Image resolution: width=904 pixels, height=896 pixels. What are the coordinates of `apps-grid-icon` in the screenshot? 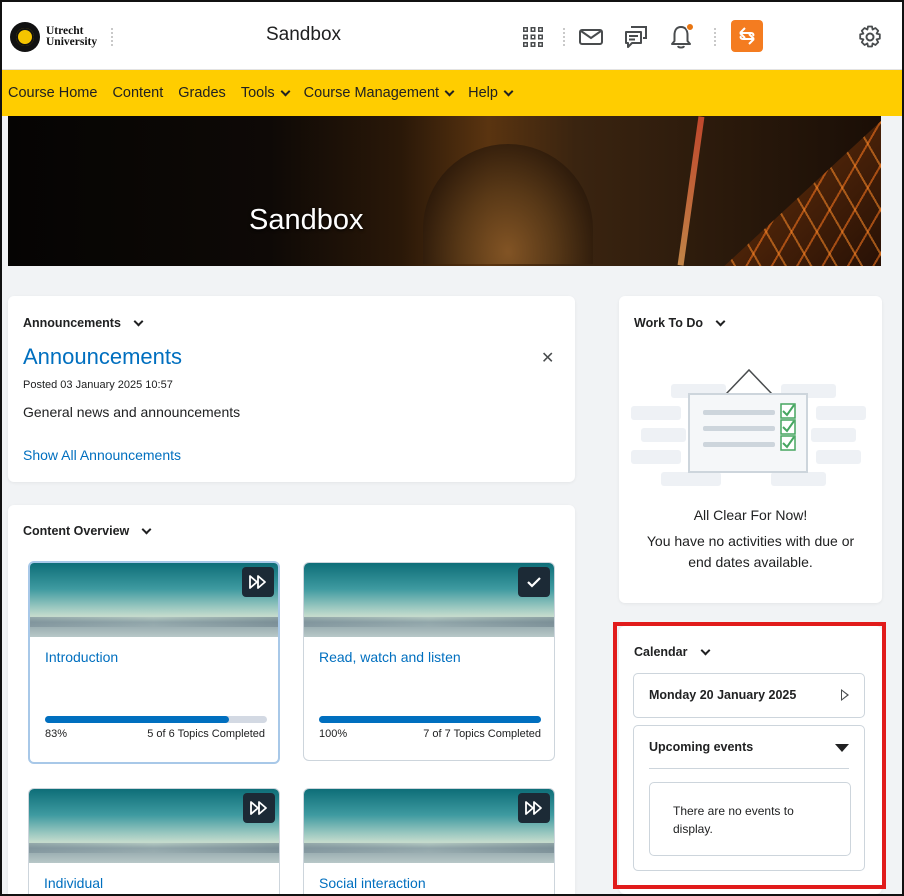 It's located at (533, 37).